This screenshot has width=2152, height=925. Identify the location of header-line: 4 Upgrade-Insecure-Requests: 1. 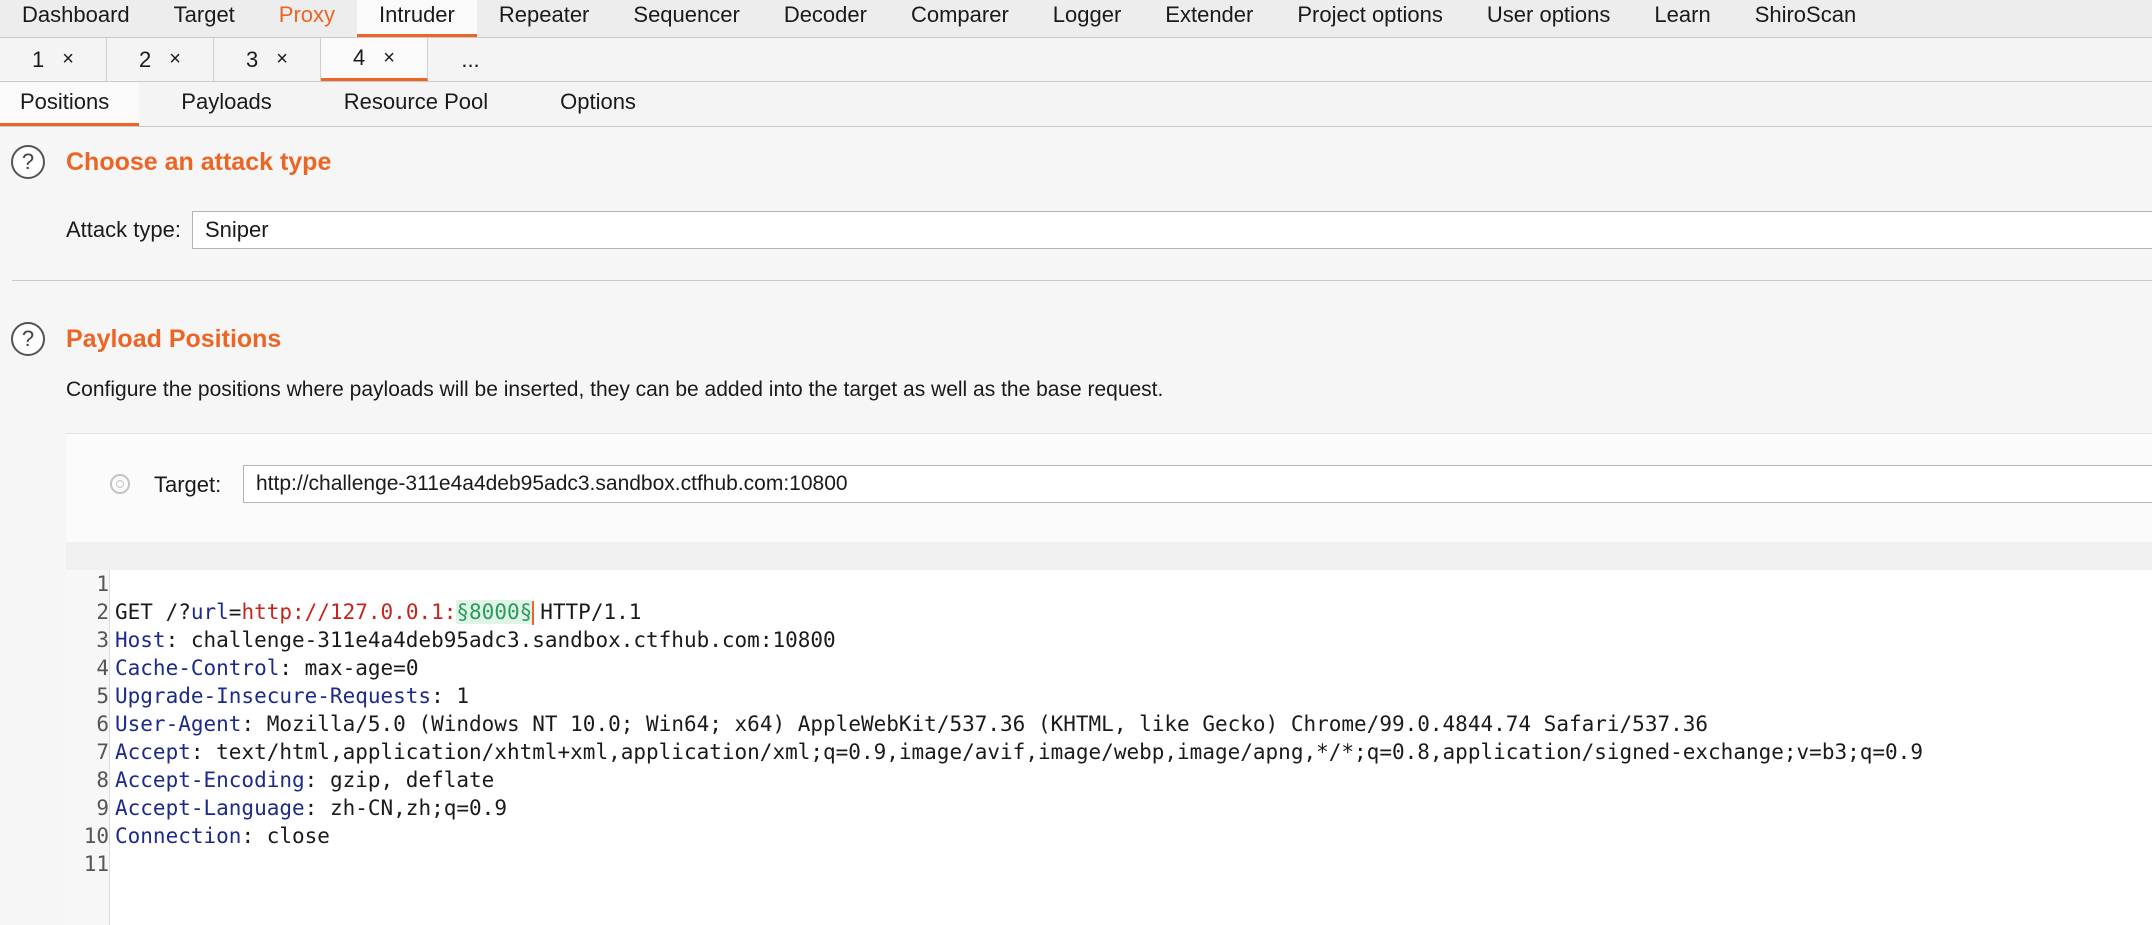
(1109, 667).